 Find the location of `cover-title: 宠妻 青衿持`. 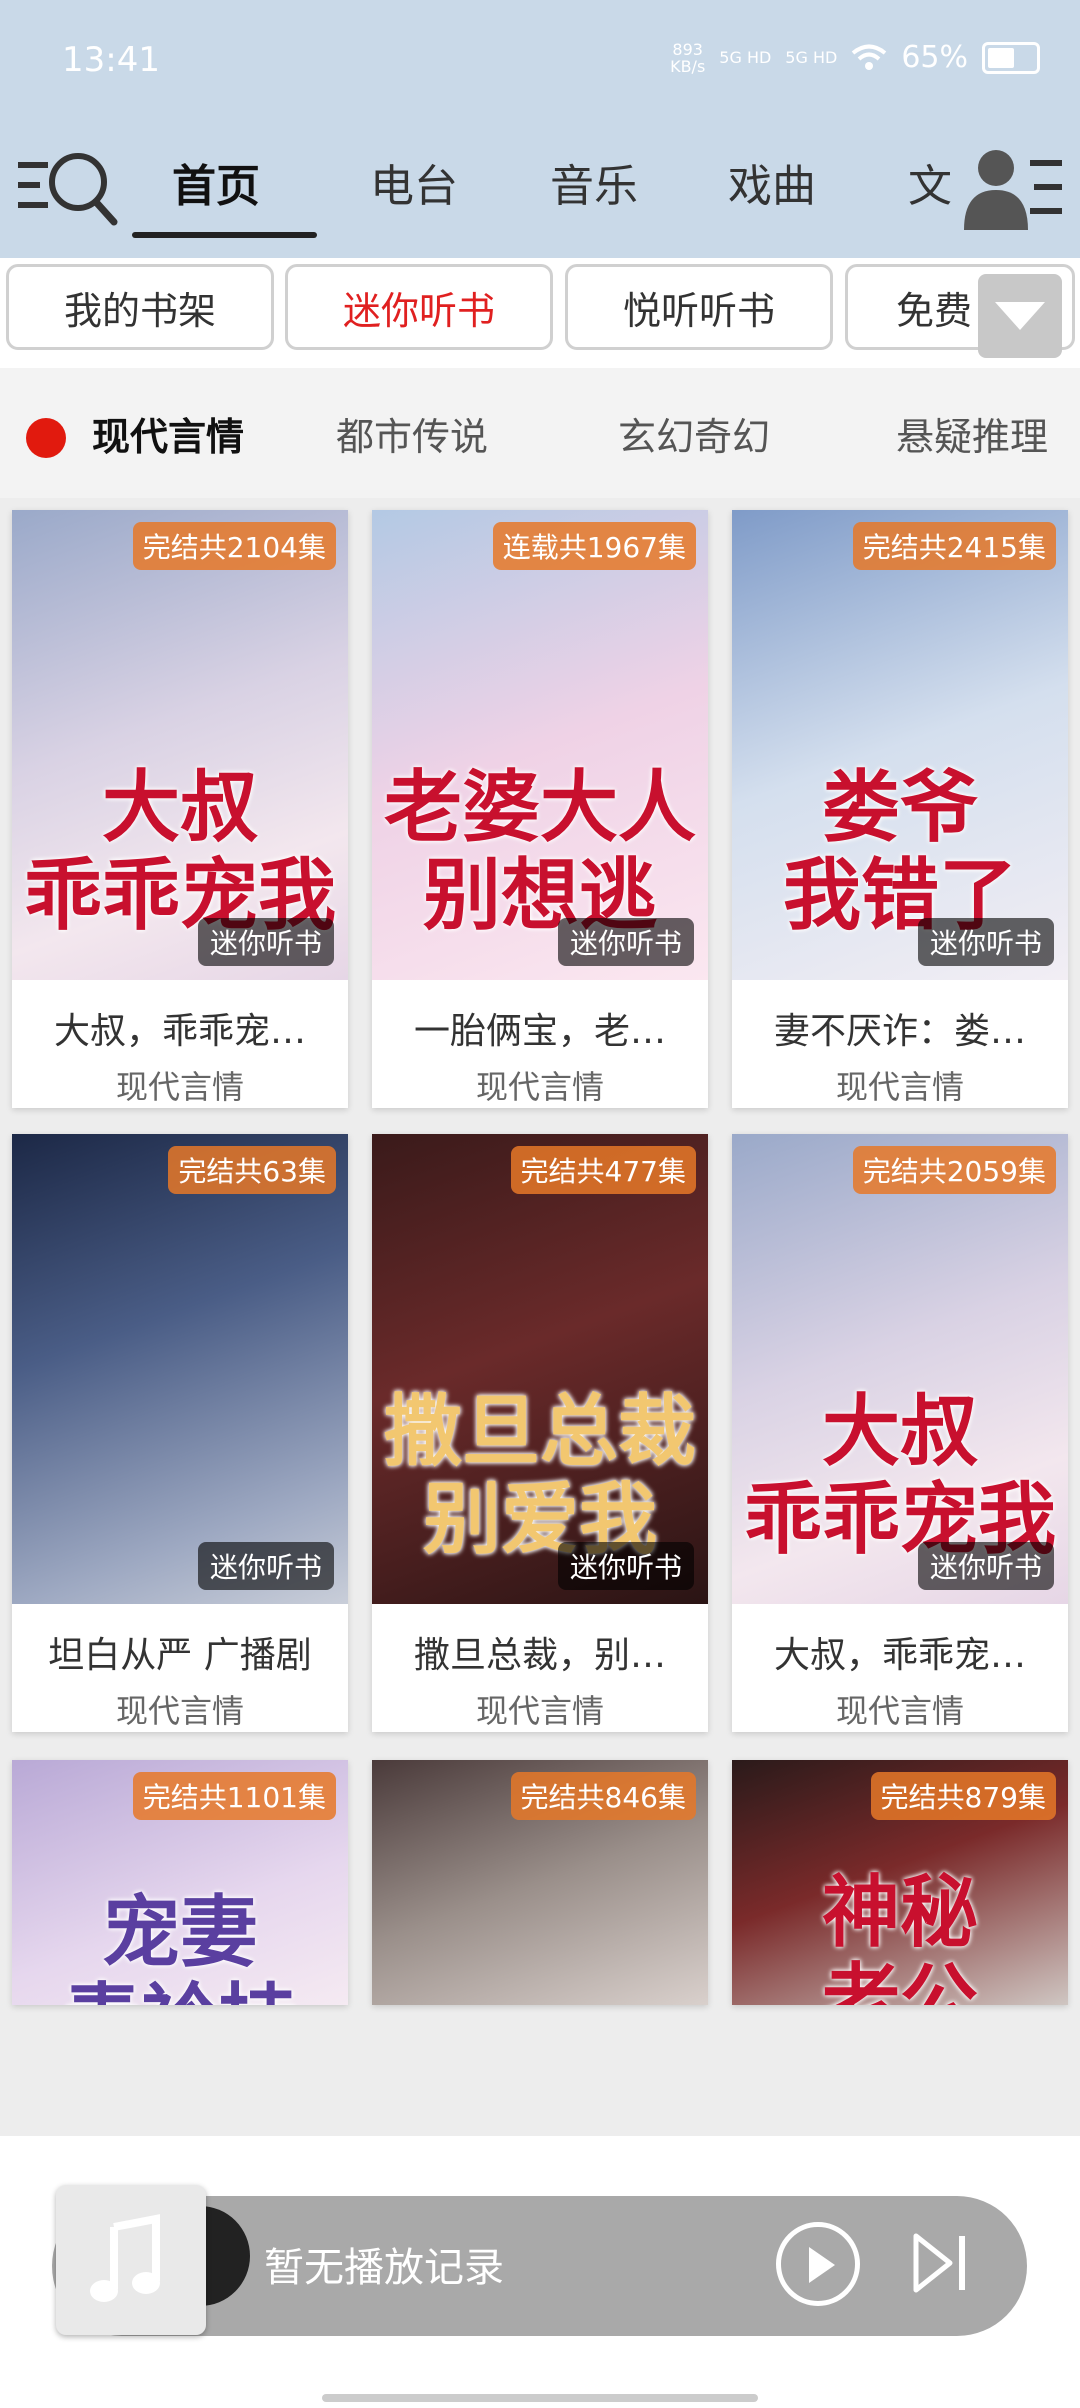

cover-title: 宠妻 青衿持 is located at coordinates (180, 1946).